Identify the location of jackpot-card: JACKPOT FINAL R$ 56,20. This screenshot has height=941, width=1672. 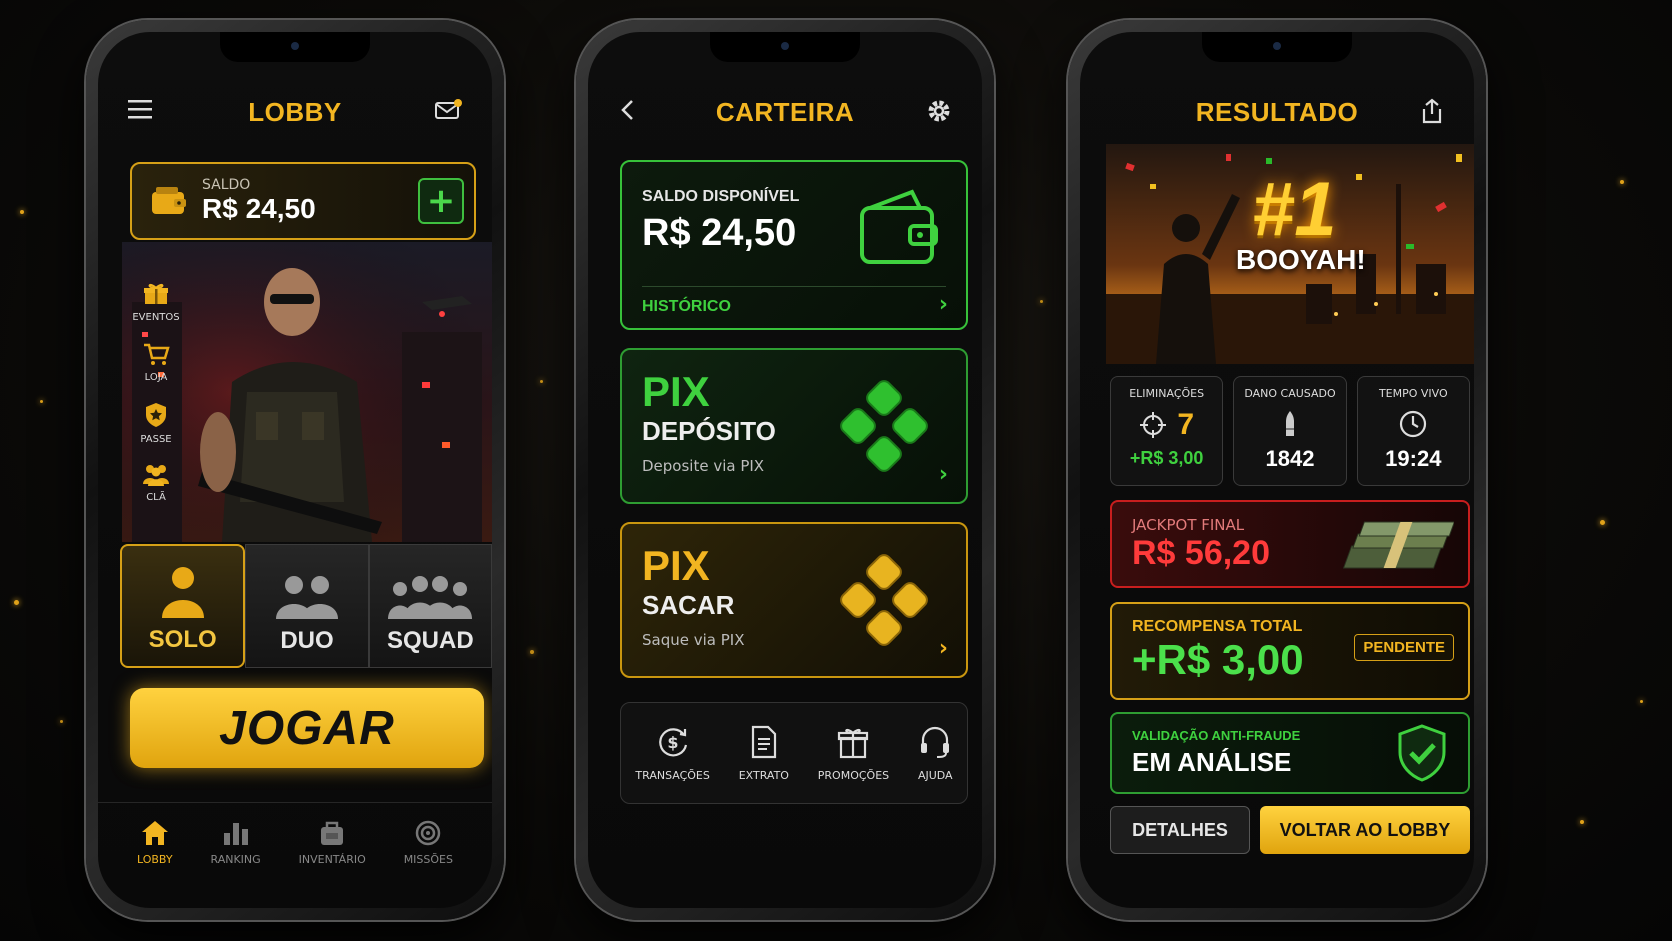
(1290, 544).